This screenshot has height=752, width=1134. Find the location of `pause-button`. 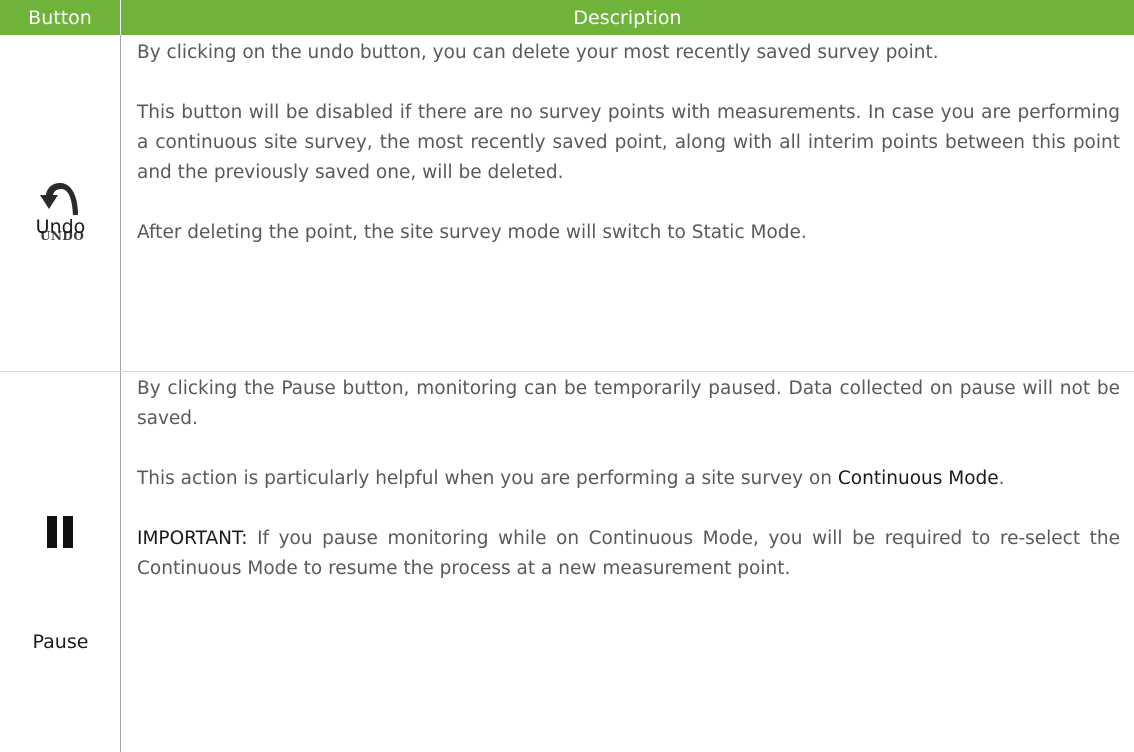

pause-button is located at coordinates (60, 532).